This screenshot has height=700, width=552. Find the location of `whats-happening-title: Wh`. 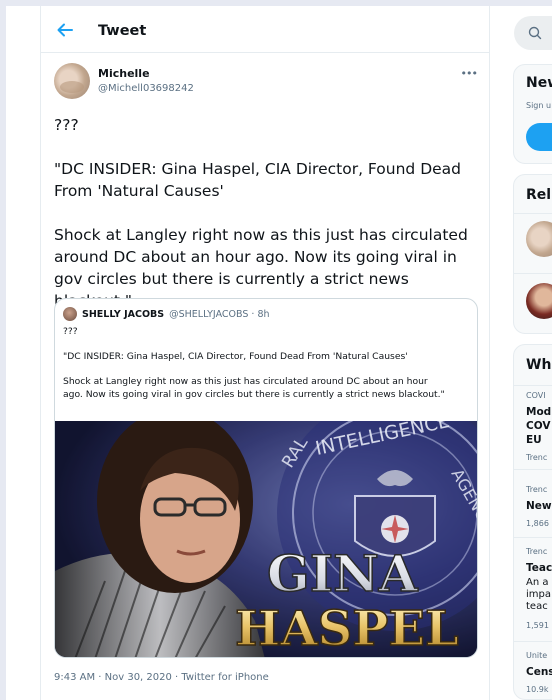

whats-happening-title: Wh is located at coordinates (539, 365).